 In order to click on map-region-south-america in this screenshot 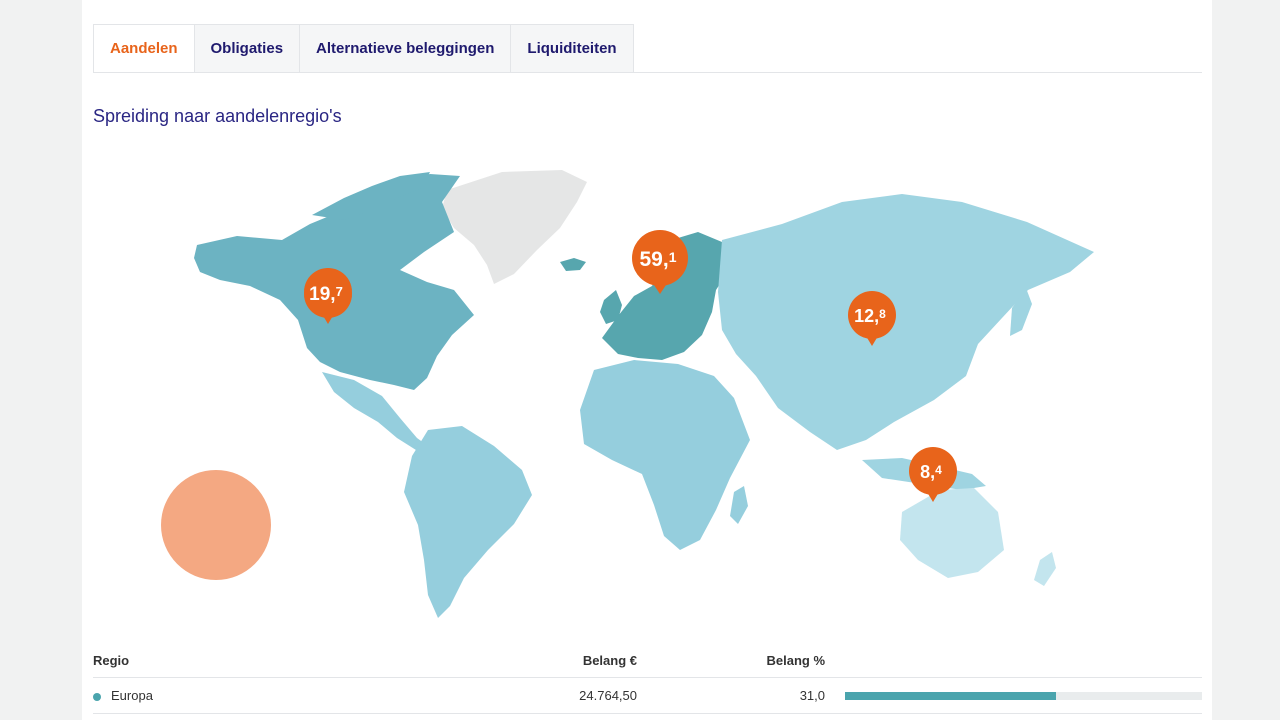, I will do `click(468, 522)`.